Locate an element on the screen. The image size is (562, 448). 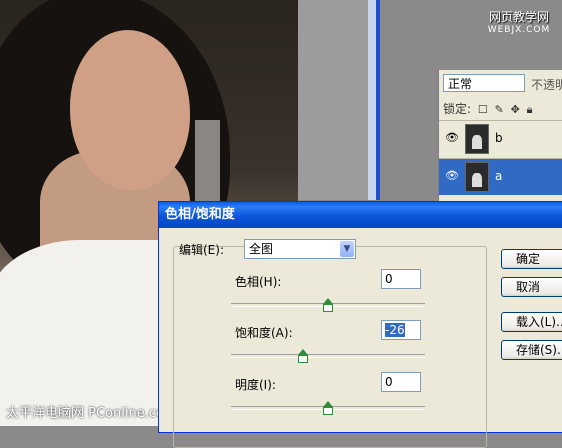
layer-row-b: 👁︎ b is located at coordinates (500, 138).